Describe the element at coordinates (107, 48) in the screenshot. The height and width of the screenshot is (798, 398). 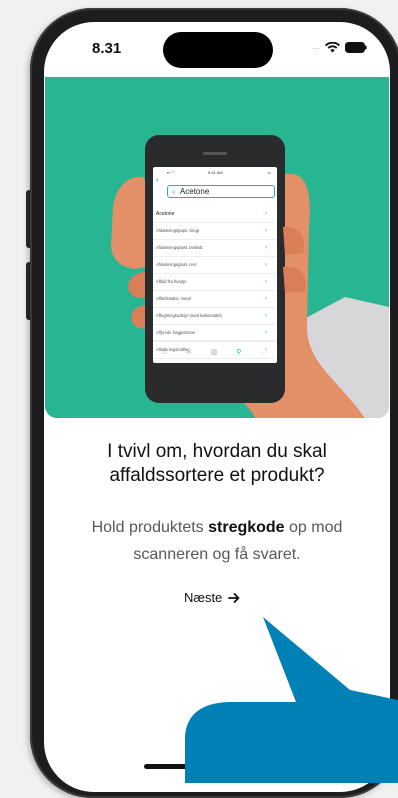
I see `status-time: 8.31` at that location.